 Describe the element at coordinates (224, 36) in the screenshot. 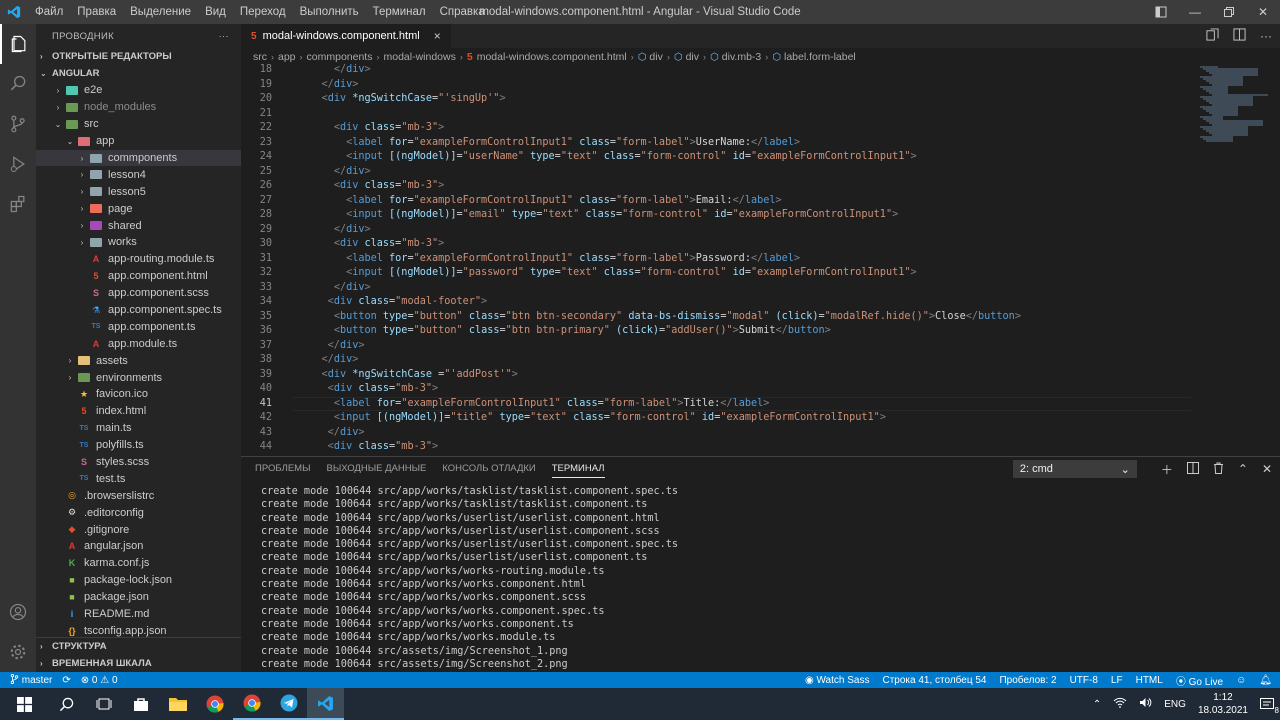

I see `more-actions-button: ···` at that location.